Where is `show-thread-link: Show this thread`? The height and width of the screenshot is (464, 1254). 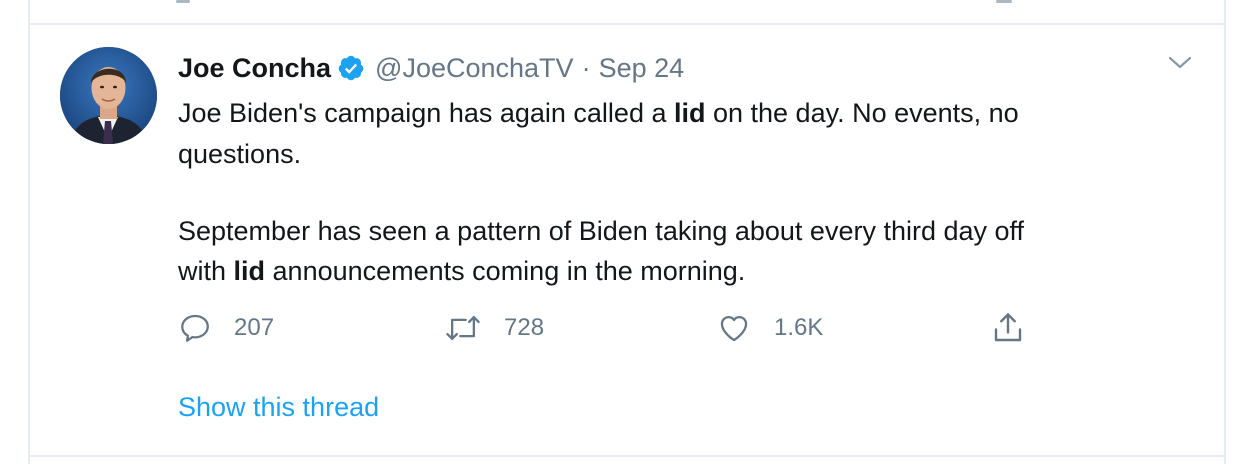
show-thread-link: Show this thread is located at coordinates (278, 407).